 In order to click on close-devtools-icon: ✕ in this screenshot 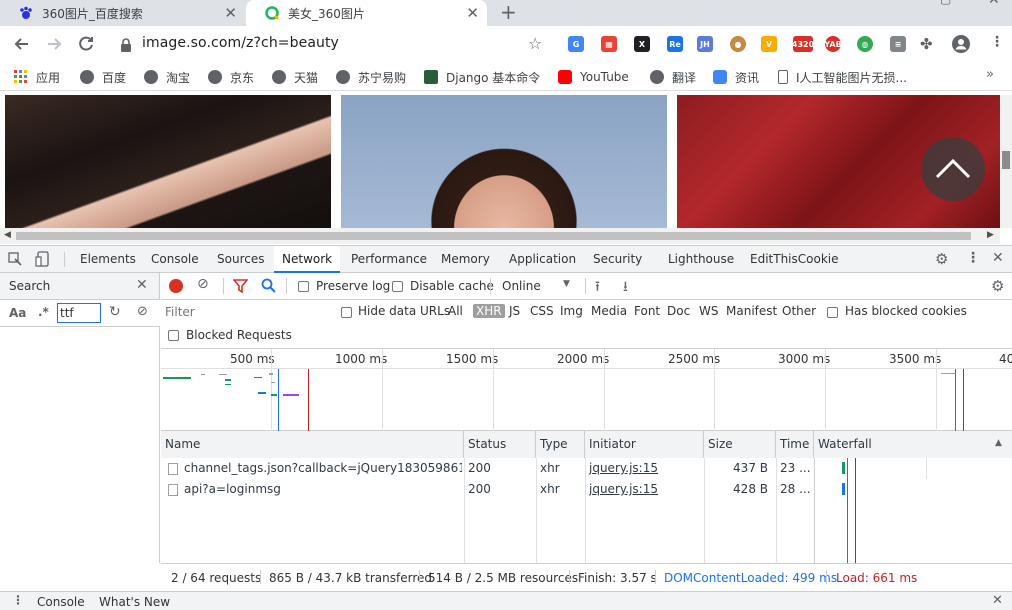, I will do `click(998, 258)`.